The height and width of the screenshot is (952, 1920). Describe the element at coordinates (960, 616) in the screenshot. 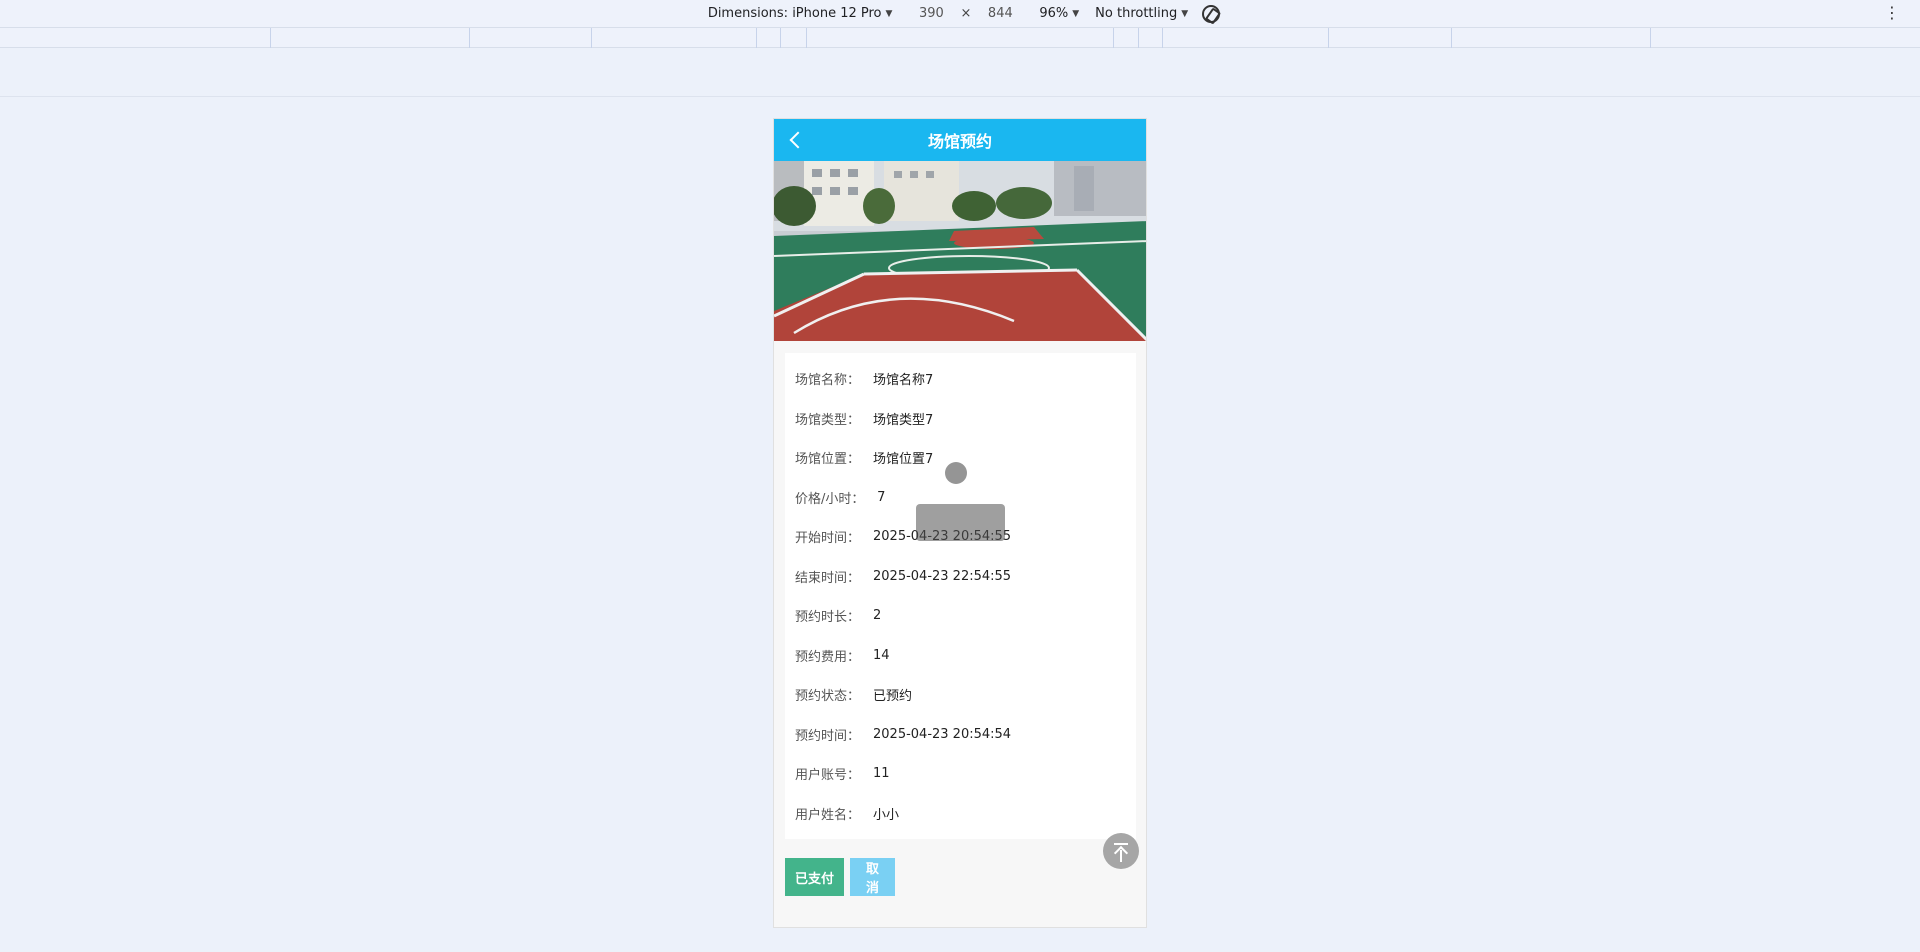

I see `detail-row: 预约时长： 2` at that location.